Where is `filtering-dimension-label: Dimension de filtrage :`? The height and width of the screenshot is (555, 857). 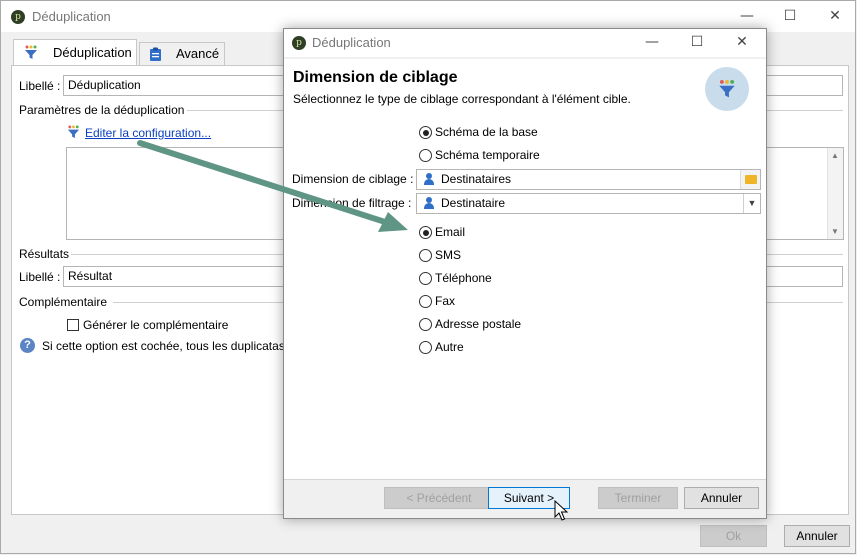
filtering-dimension-label: Dimension de filtrage : is located at coordinates (352, 203).